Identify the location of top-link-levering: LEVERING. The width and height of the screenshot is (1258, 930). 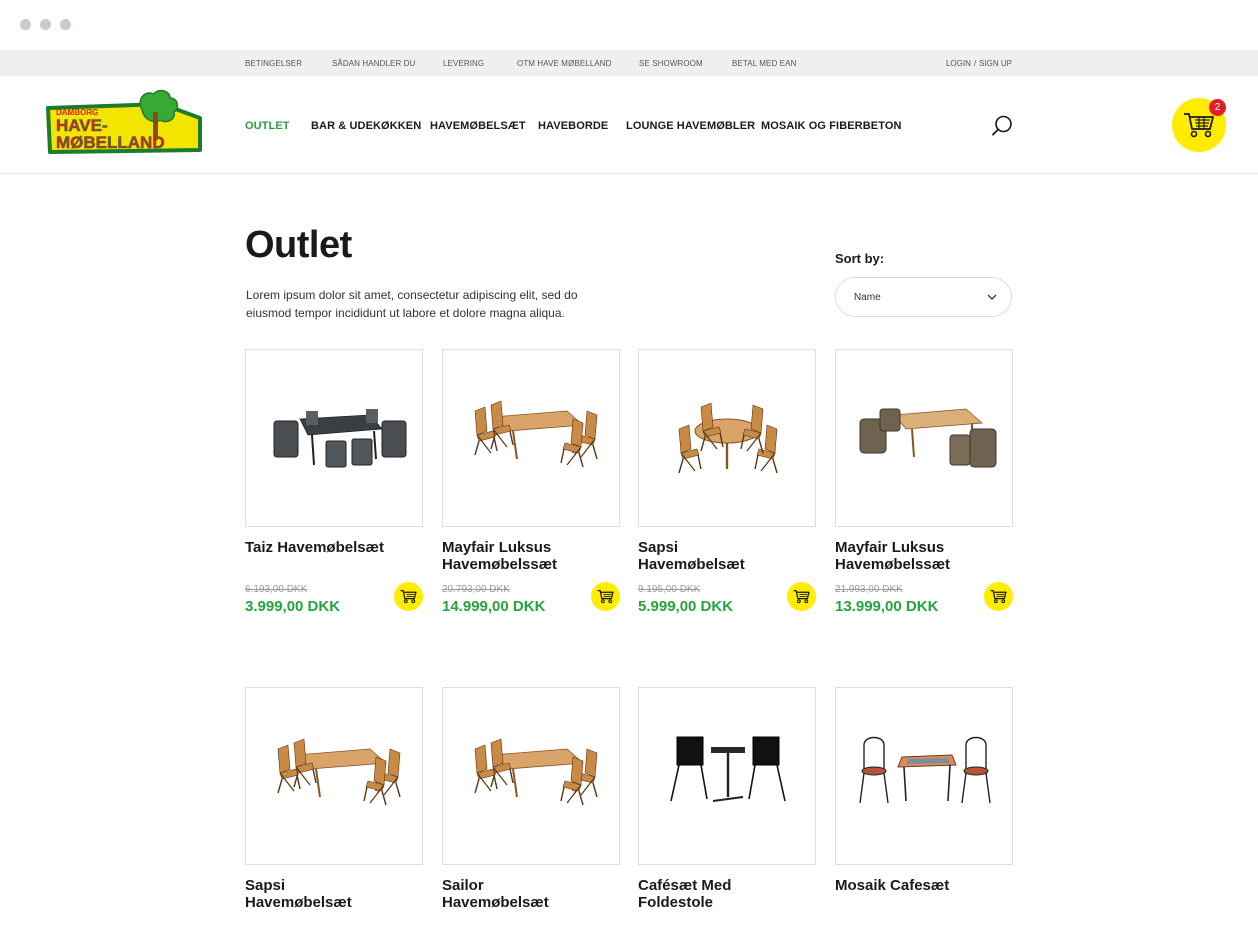
(463, 63).